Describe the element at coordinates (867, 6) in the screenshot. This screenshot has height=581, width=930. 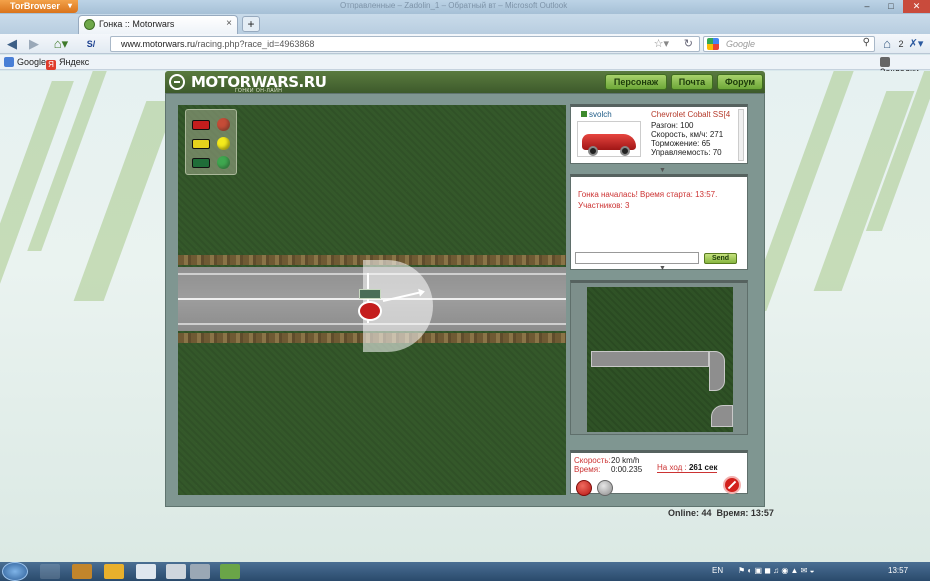
I see `minimize-button: –` at that location.